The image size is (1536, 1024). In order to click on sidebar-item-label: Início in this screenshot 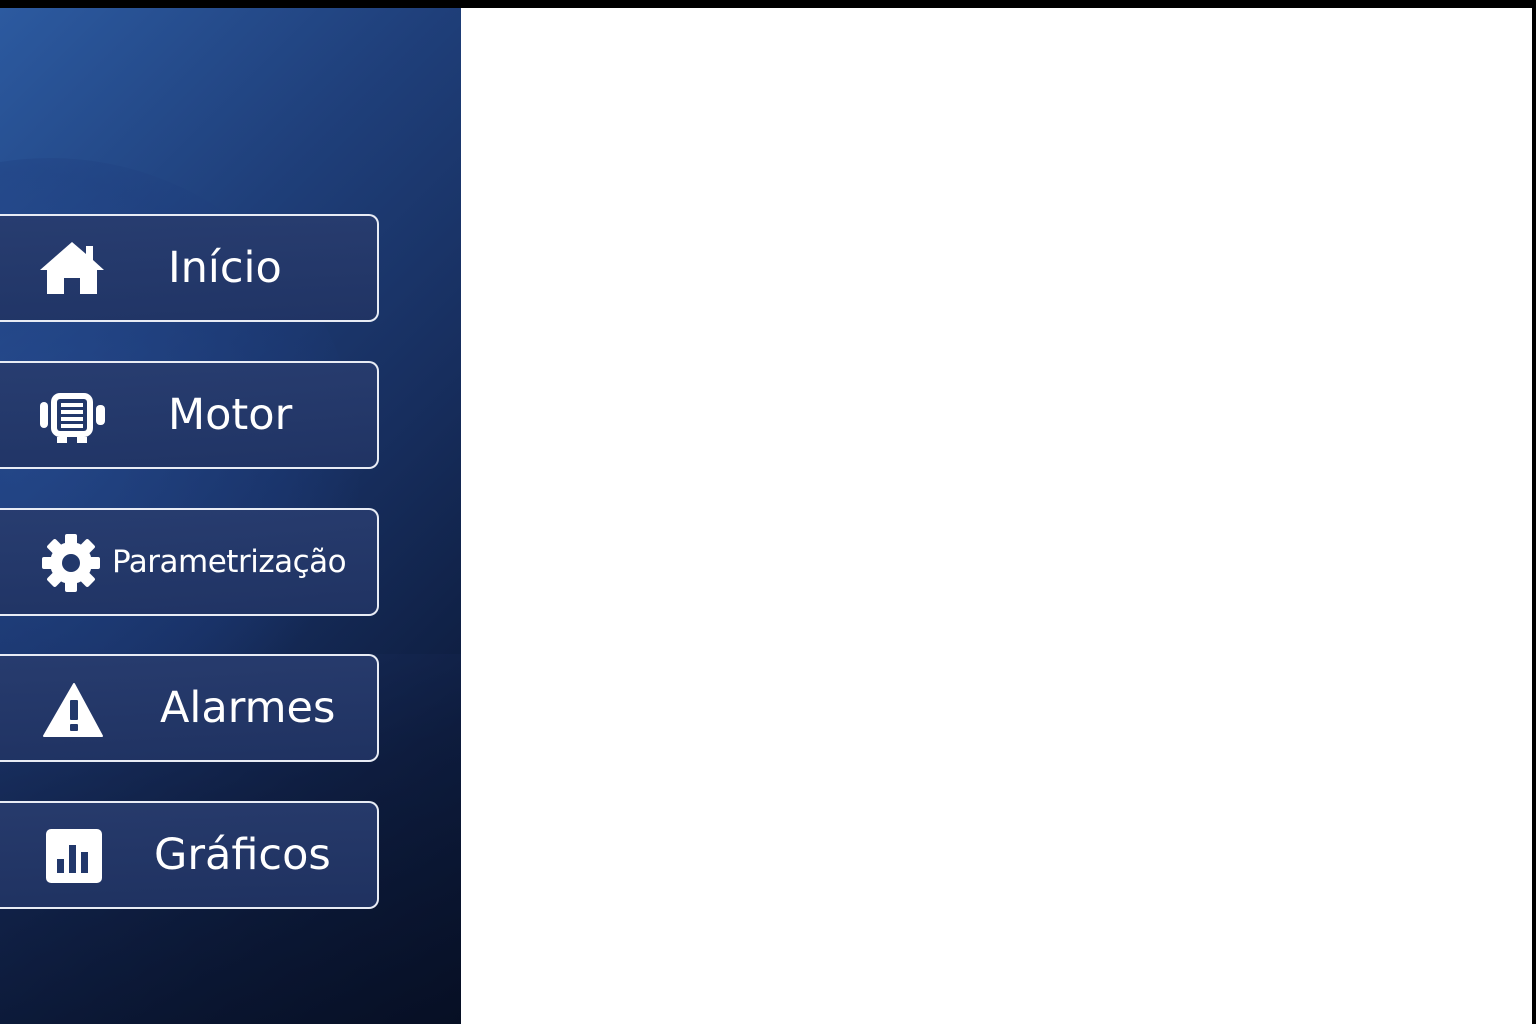, I will do `click(225, 268)`.